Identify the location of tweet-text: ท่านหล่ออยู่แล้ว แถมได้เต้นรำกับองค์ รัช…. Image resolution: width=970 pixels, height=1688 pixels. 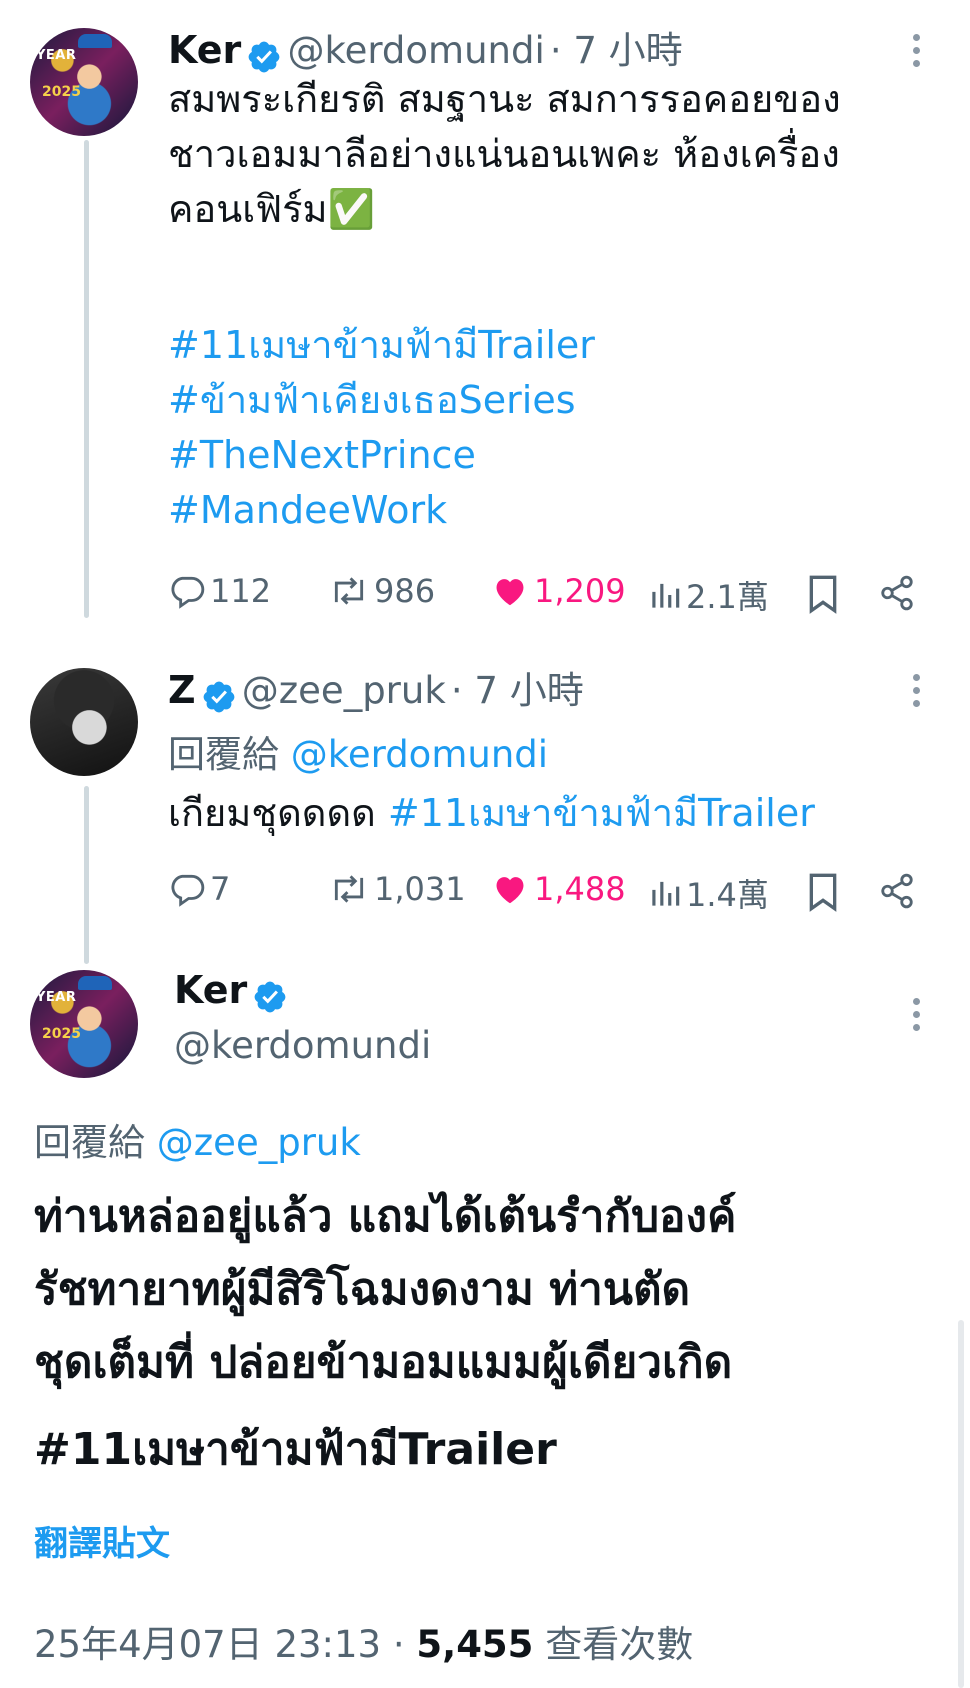
(385, 1289).